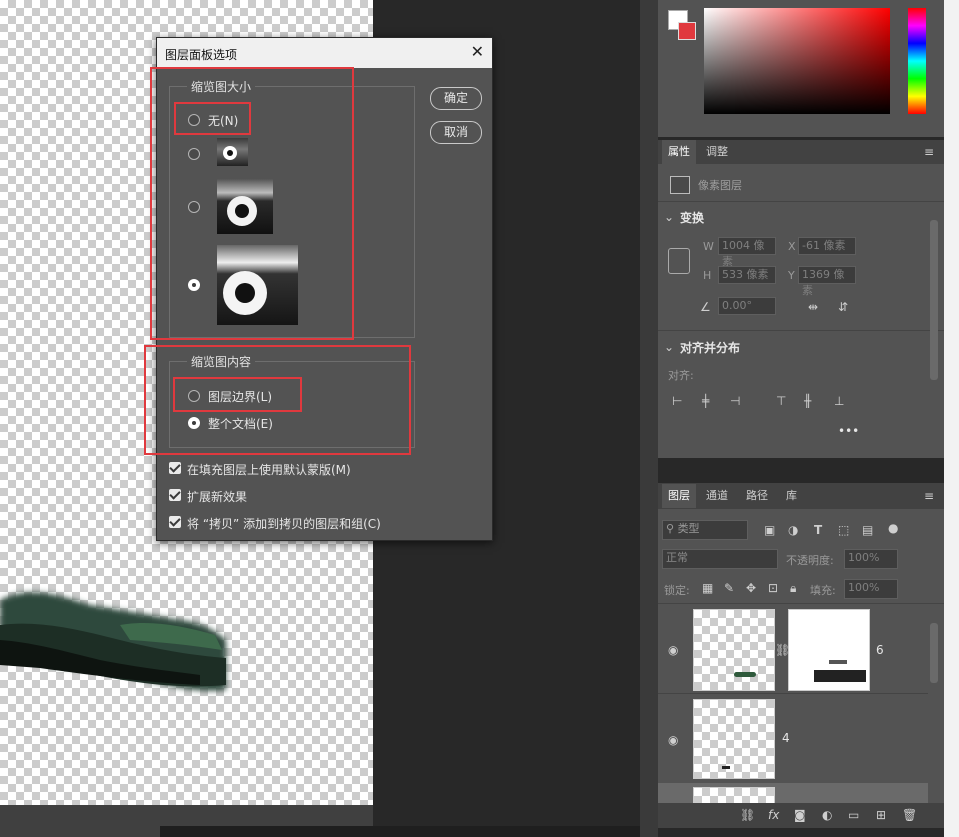 The width and height of the screenshot is (959, 837). I want to click on filter-pixel-icon: ▣, so click(769, 530).